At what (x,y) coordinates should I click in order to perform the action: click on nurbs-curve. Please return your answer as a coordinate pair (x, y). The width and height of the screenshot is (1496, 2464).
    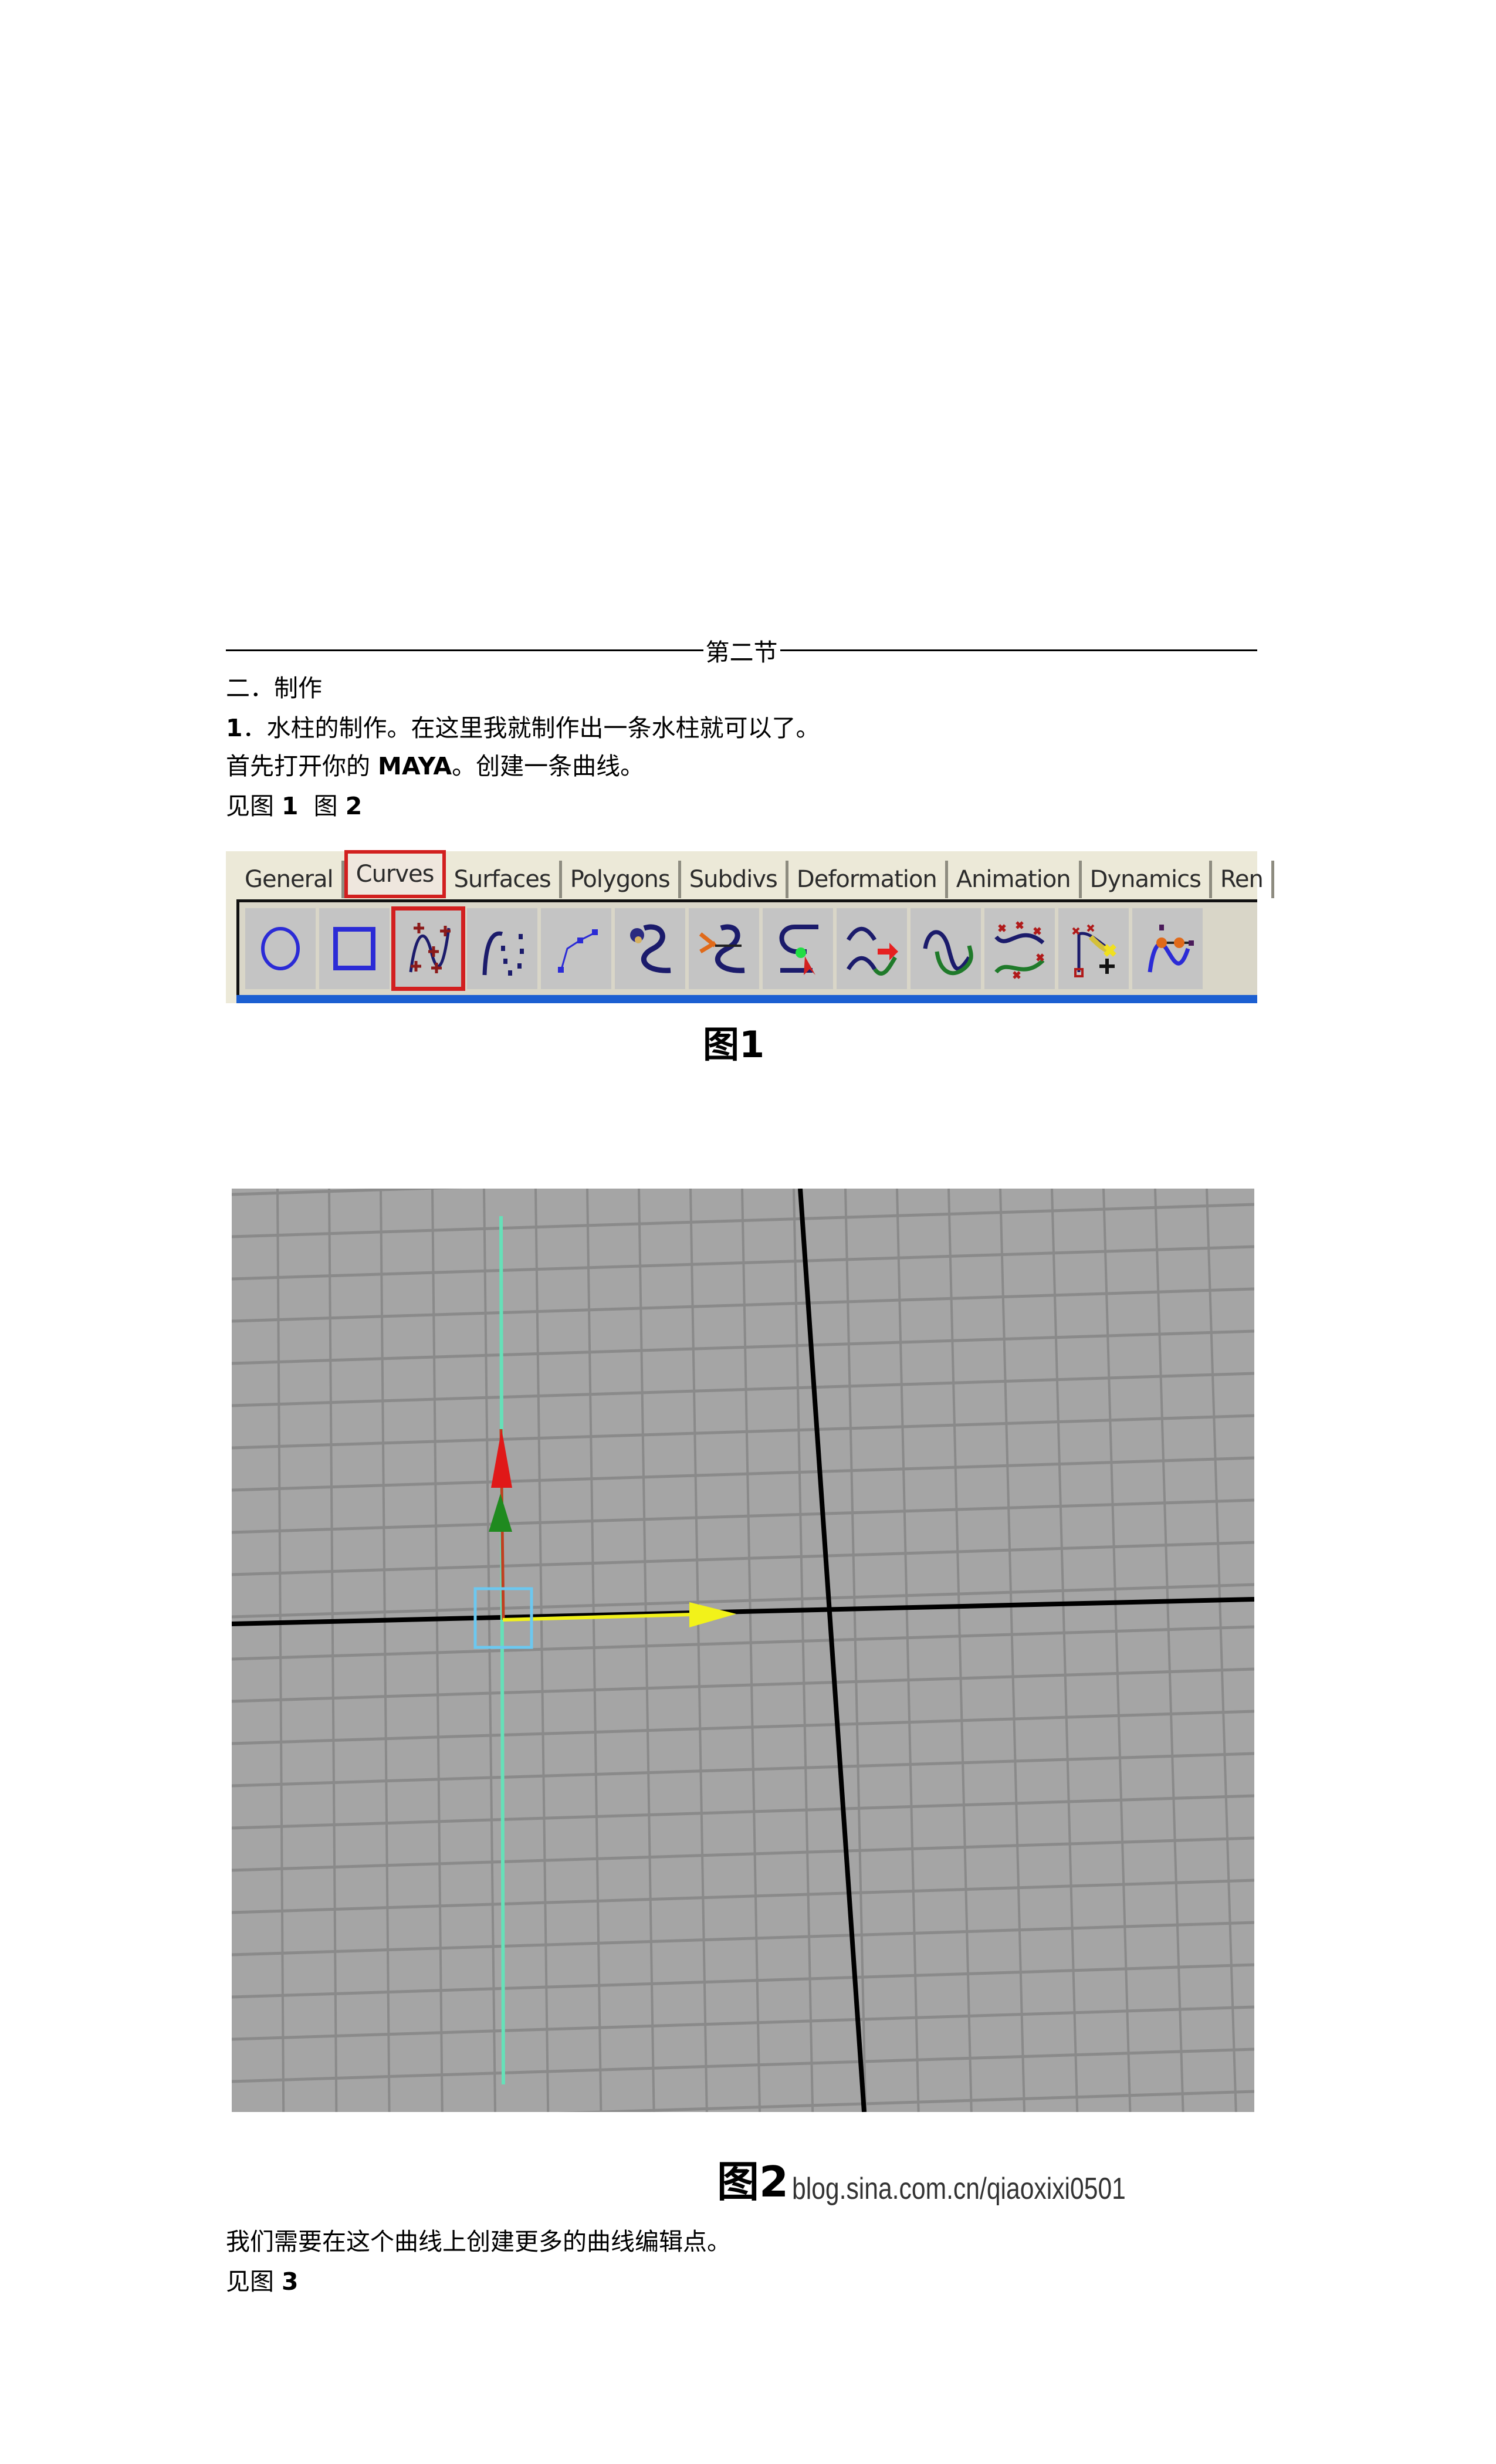
    Looking at the image, I should click on (502, 1651).